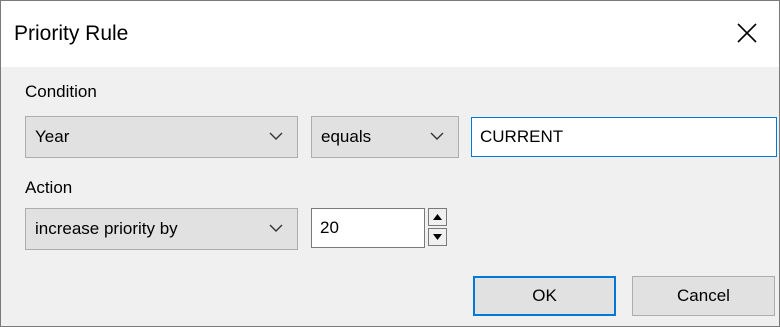  I want to click on spin-up-button, so click(437, 217).